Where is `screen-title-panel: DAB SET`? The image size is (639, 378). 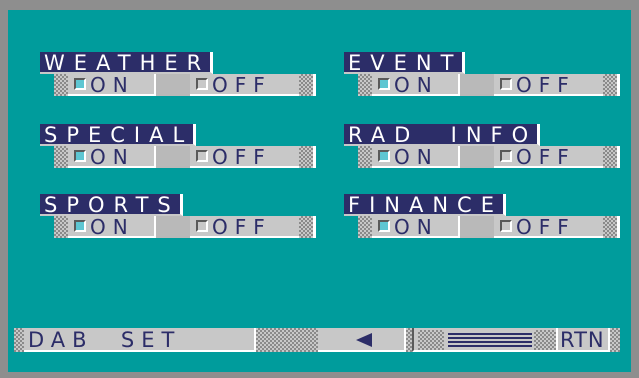 screen-title-panel: DAB SET is located at coordinates (140, 340).